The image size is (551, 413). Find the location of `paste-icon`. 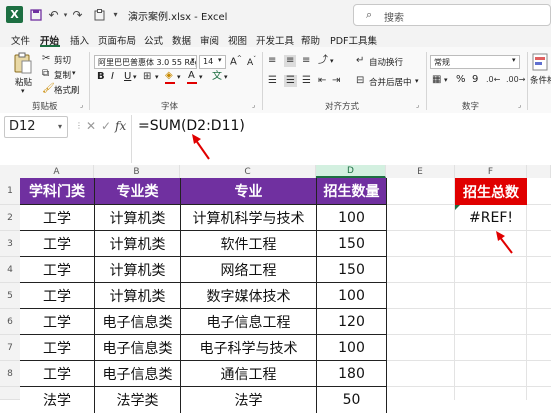

paste-icon is located at coordinates (23, 63).